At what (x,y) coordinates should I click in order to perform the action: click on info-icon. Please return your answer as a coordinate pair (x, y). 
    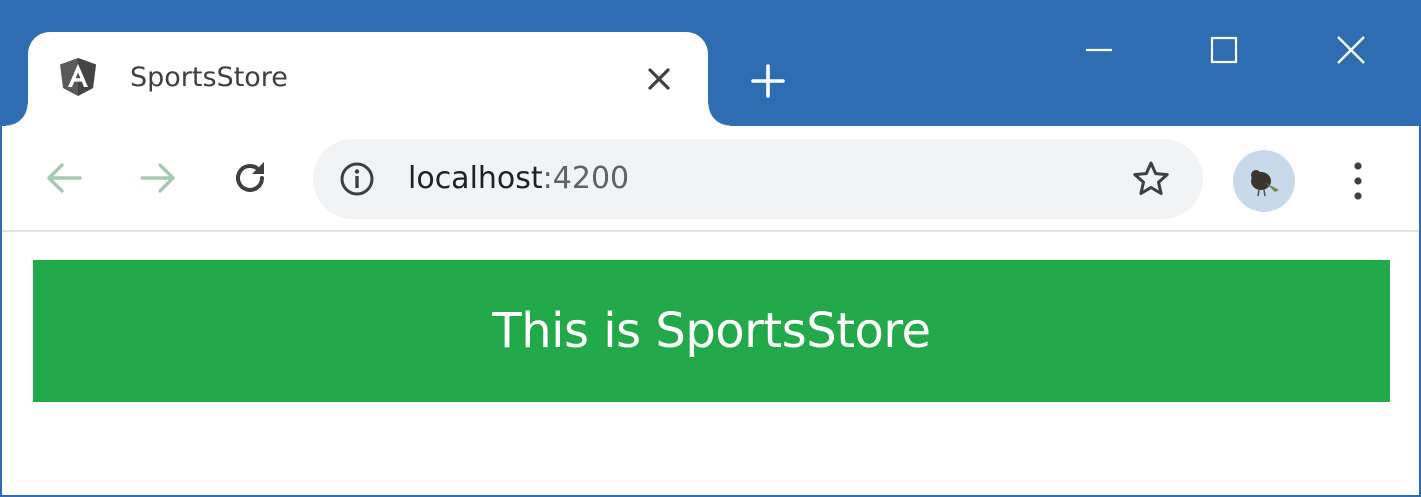
    Looking at the image, I should click on (357, 179).